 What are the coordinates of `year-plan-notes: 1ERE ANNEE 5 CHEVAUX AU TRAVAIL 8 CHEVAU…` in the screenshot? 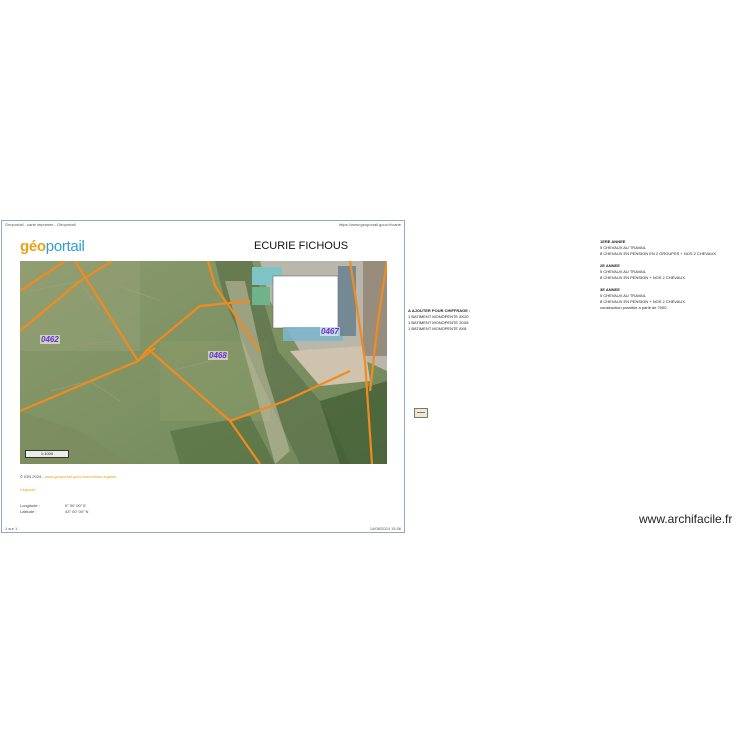 It's located at (658, 275).